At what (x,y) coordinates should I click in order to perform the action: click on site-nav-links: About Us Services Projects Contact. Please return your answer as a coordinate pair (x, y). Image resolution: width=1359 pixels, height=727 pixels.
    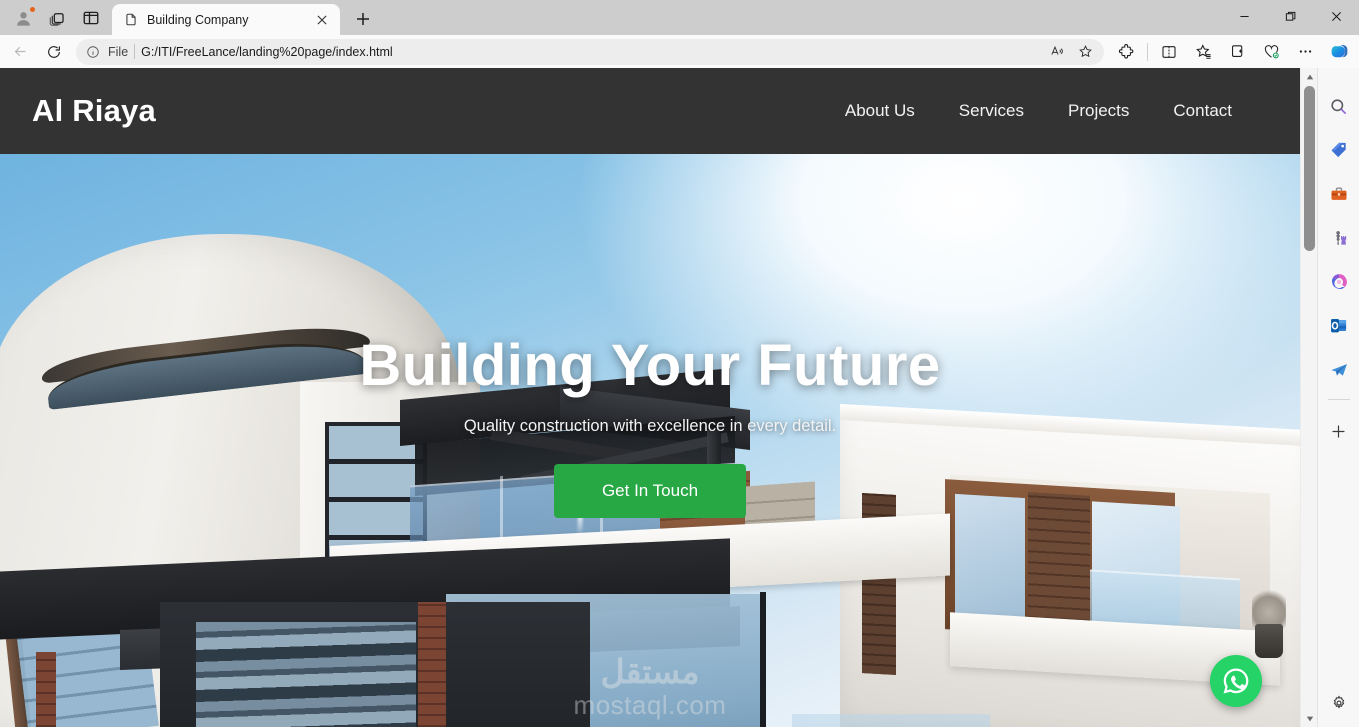
    Looking at the image, I should click on (1046, 111).